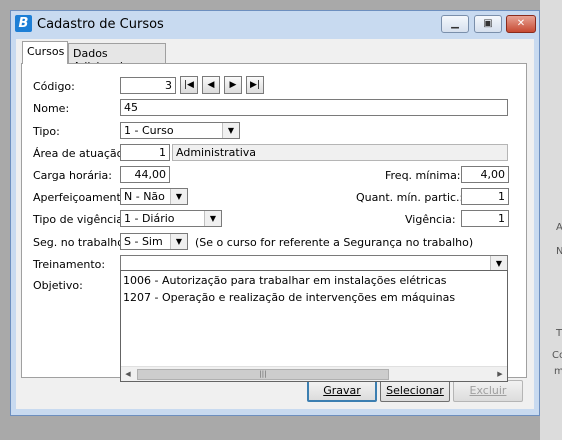  Describe the element at coordinates (558, 371) in the screenshot. I see `background-text: m` at that location.